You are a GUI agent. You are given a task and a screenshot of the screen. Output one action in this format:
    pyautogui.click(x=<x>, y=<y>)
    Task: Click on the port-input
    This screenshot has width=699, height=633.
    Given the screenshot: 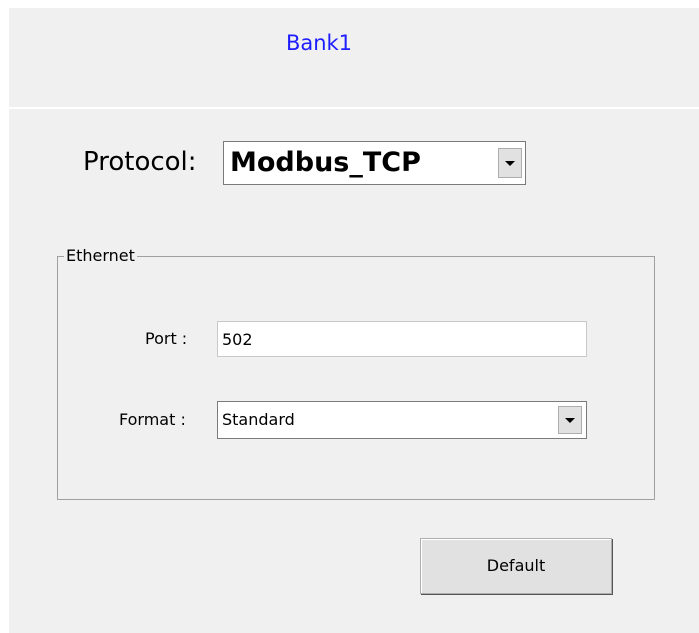 What is the action you would take?
    pyautogui.click(x=402, y=339)
    